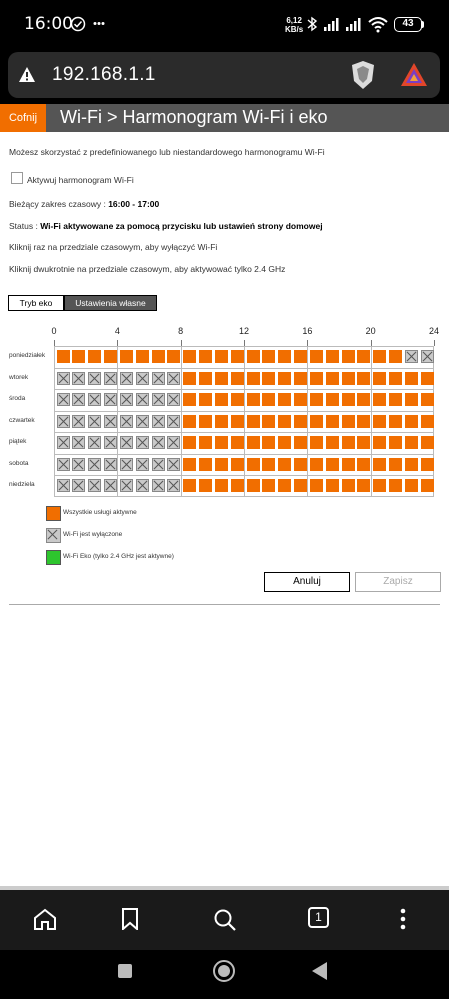  Describe the element at coordinates (224, 971) in the screenshot. I see `home-button-icon` at that location.